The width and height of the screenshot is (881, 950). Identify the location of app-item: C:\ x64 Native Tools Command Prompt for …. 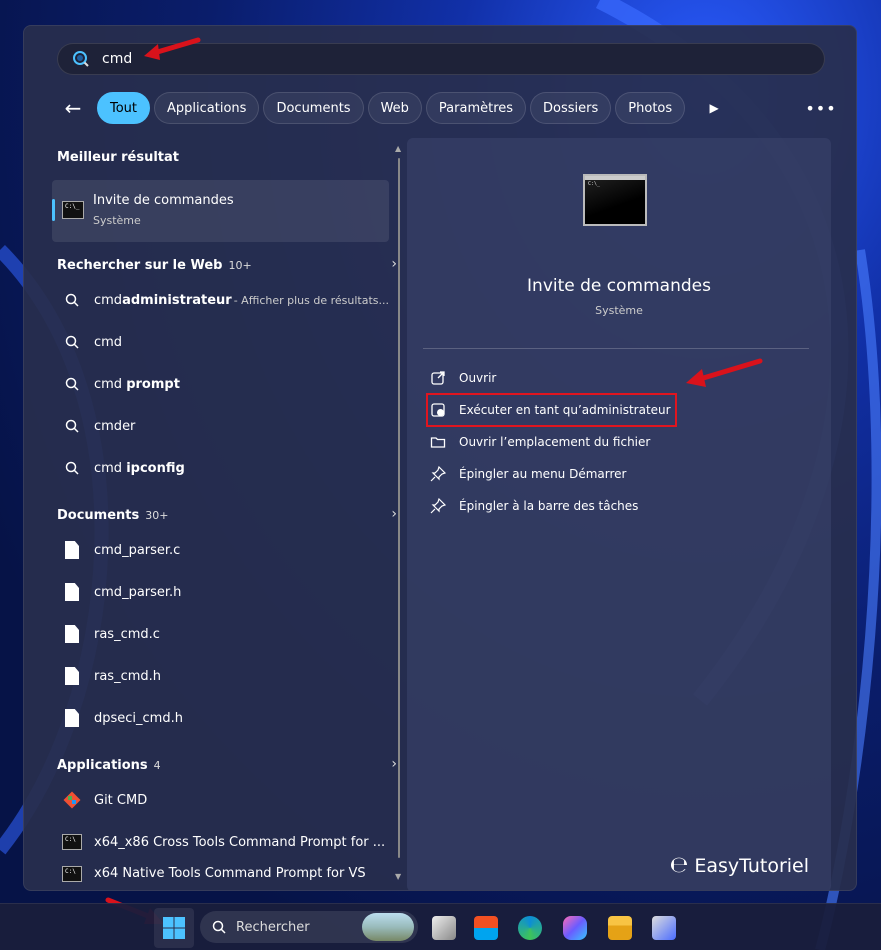
(220, 877).